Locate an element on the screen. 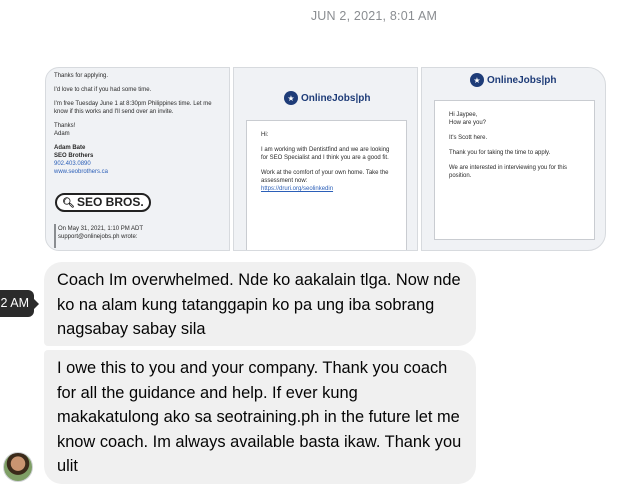  seo-bros-logo: 🔍︎ SEO BROS. is located at coordinates (103, 202).